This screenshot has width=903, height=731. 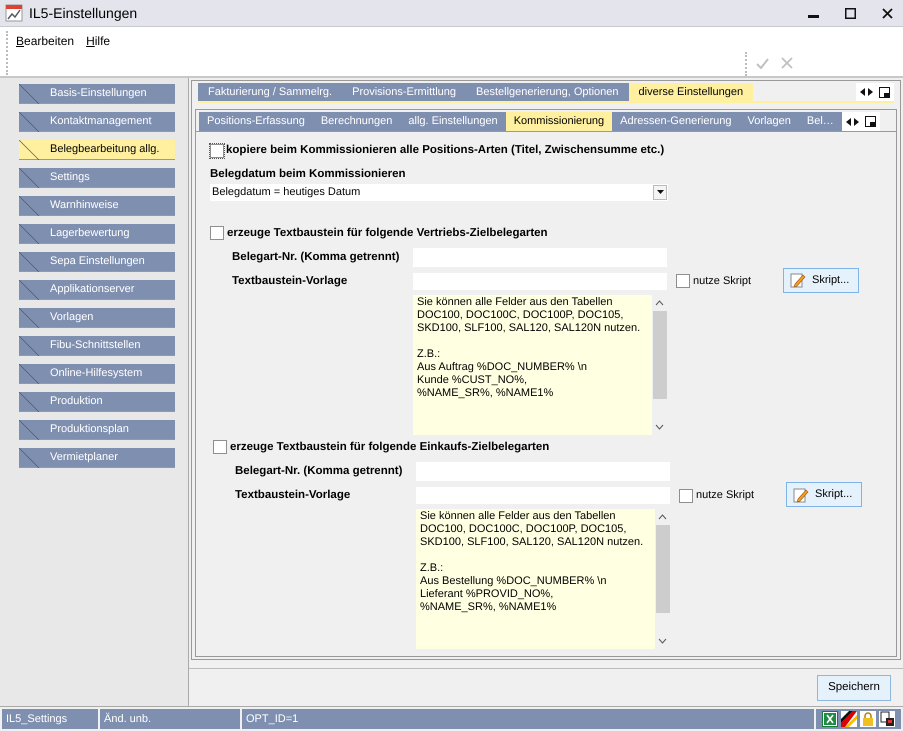 I want to click on sidebar-item: Warnhinweise, so click(x=97, y=206).